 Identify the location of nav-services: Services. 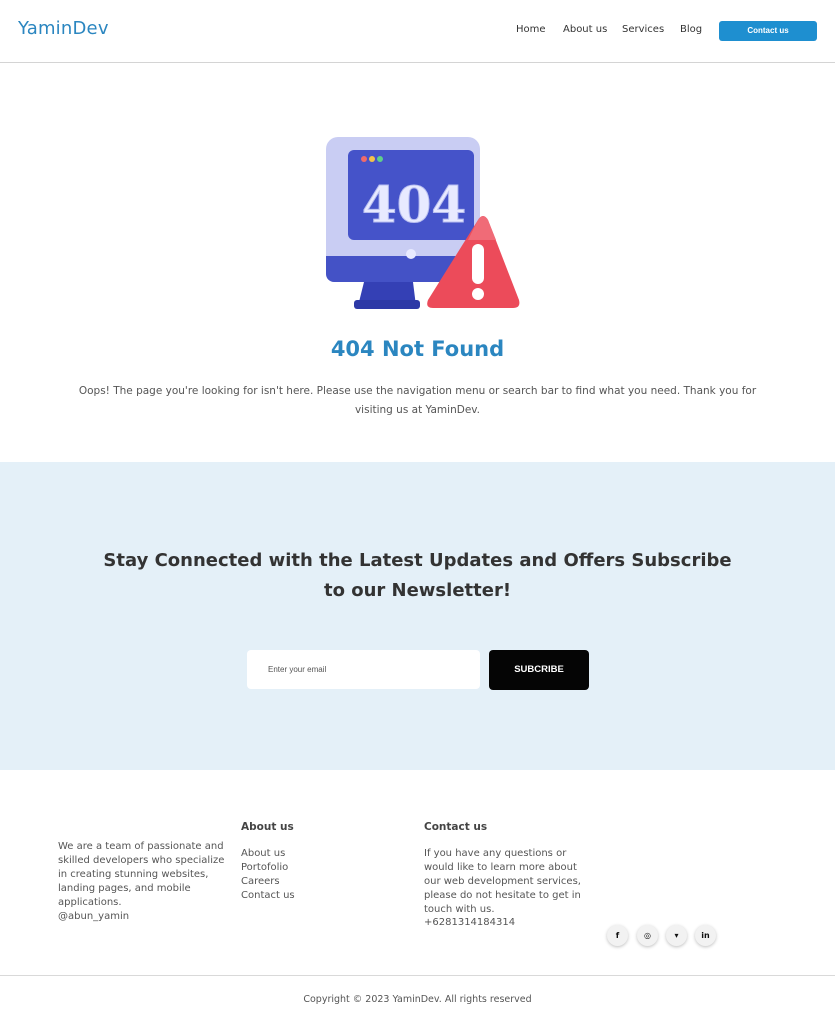
(643, 29).